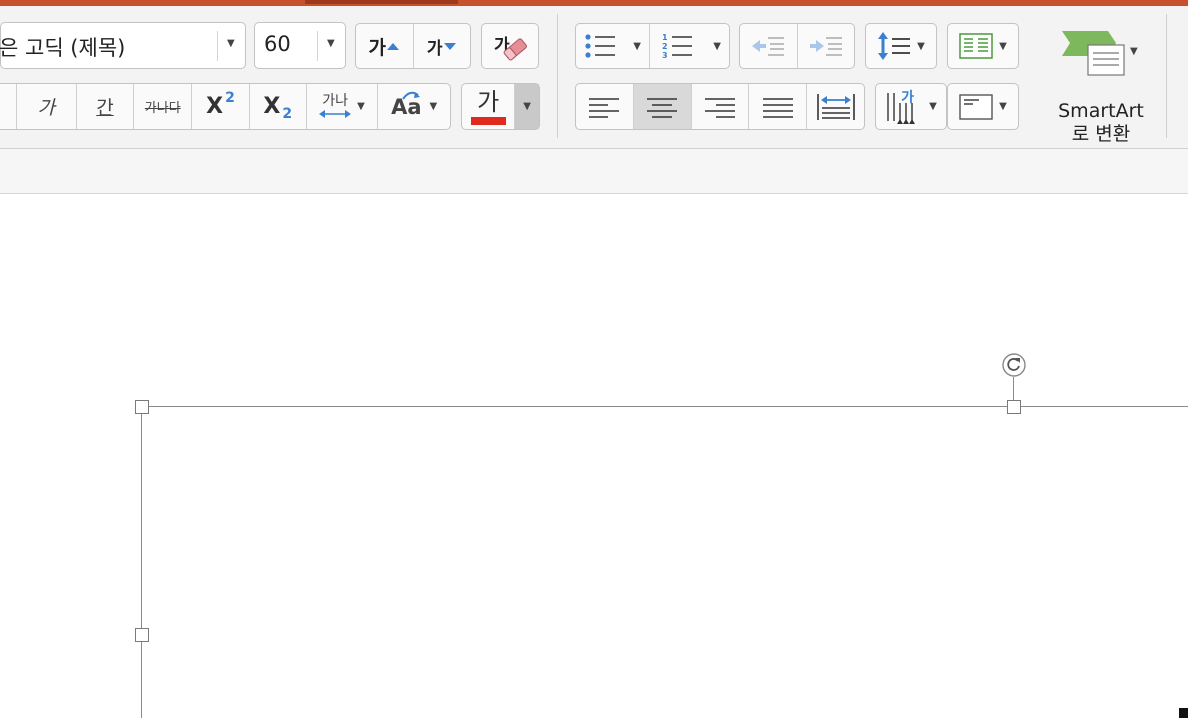 This screenshot has height=718, width=1188. I want to click on text-direction-group: 가 ▼, so click(911, 106).